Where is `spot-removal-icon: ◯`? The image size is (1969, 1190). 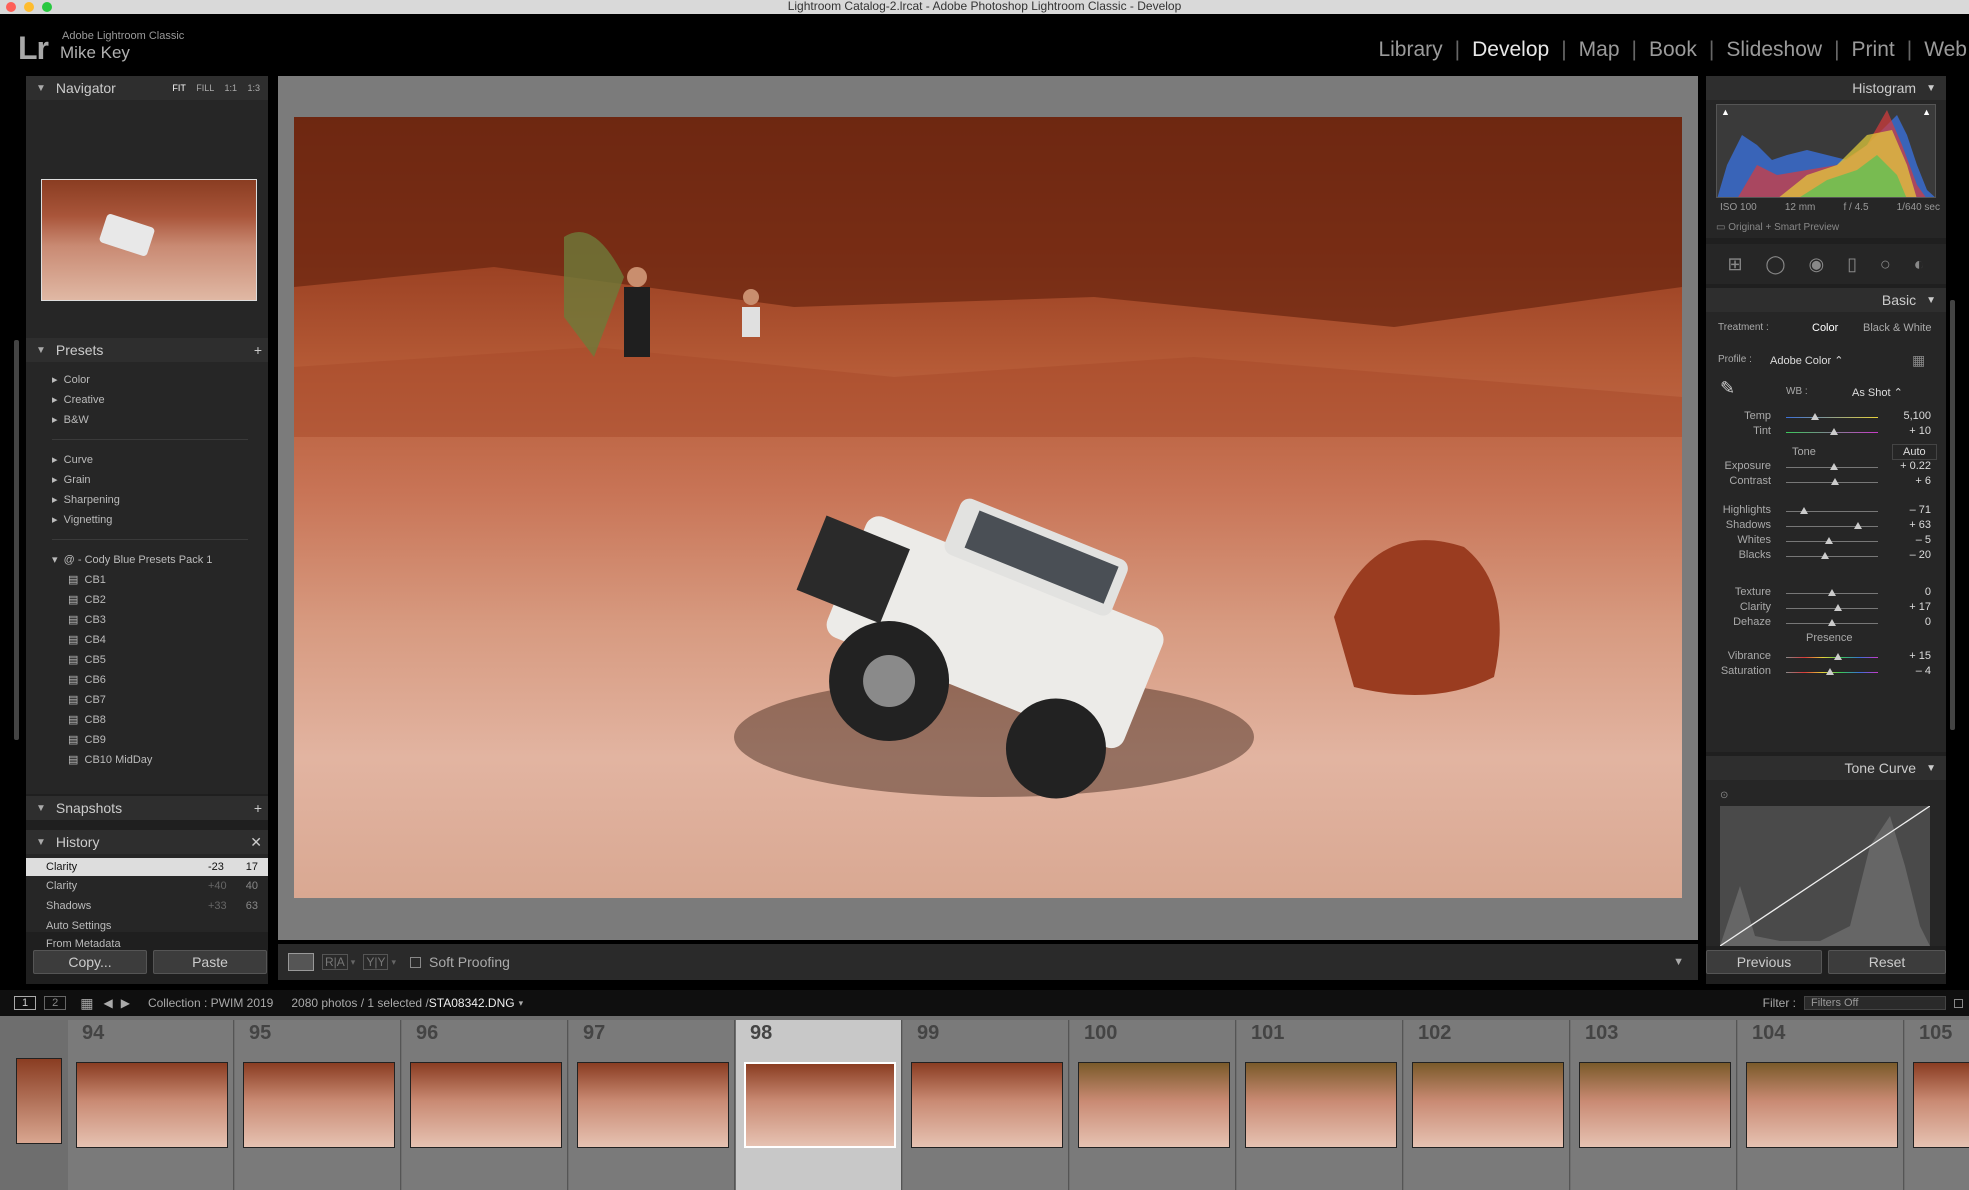 spot-removal-icon: ◯ is located at coordinates (1775, 264).